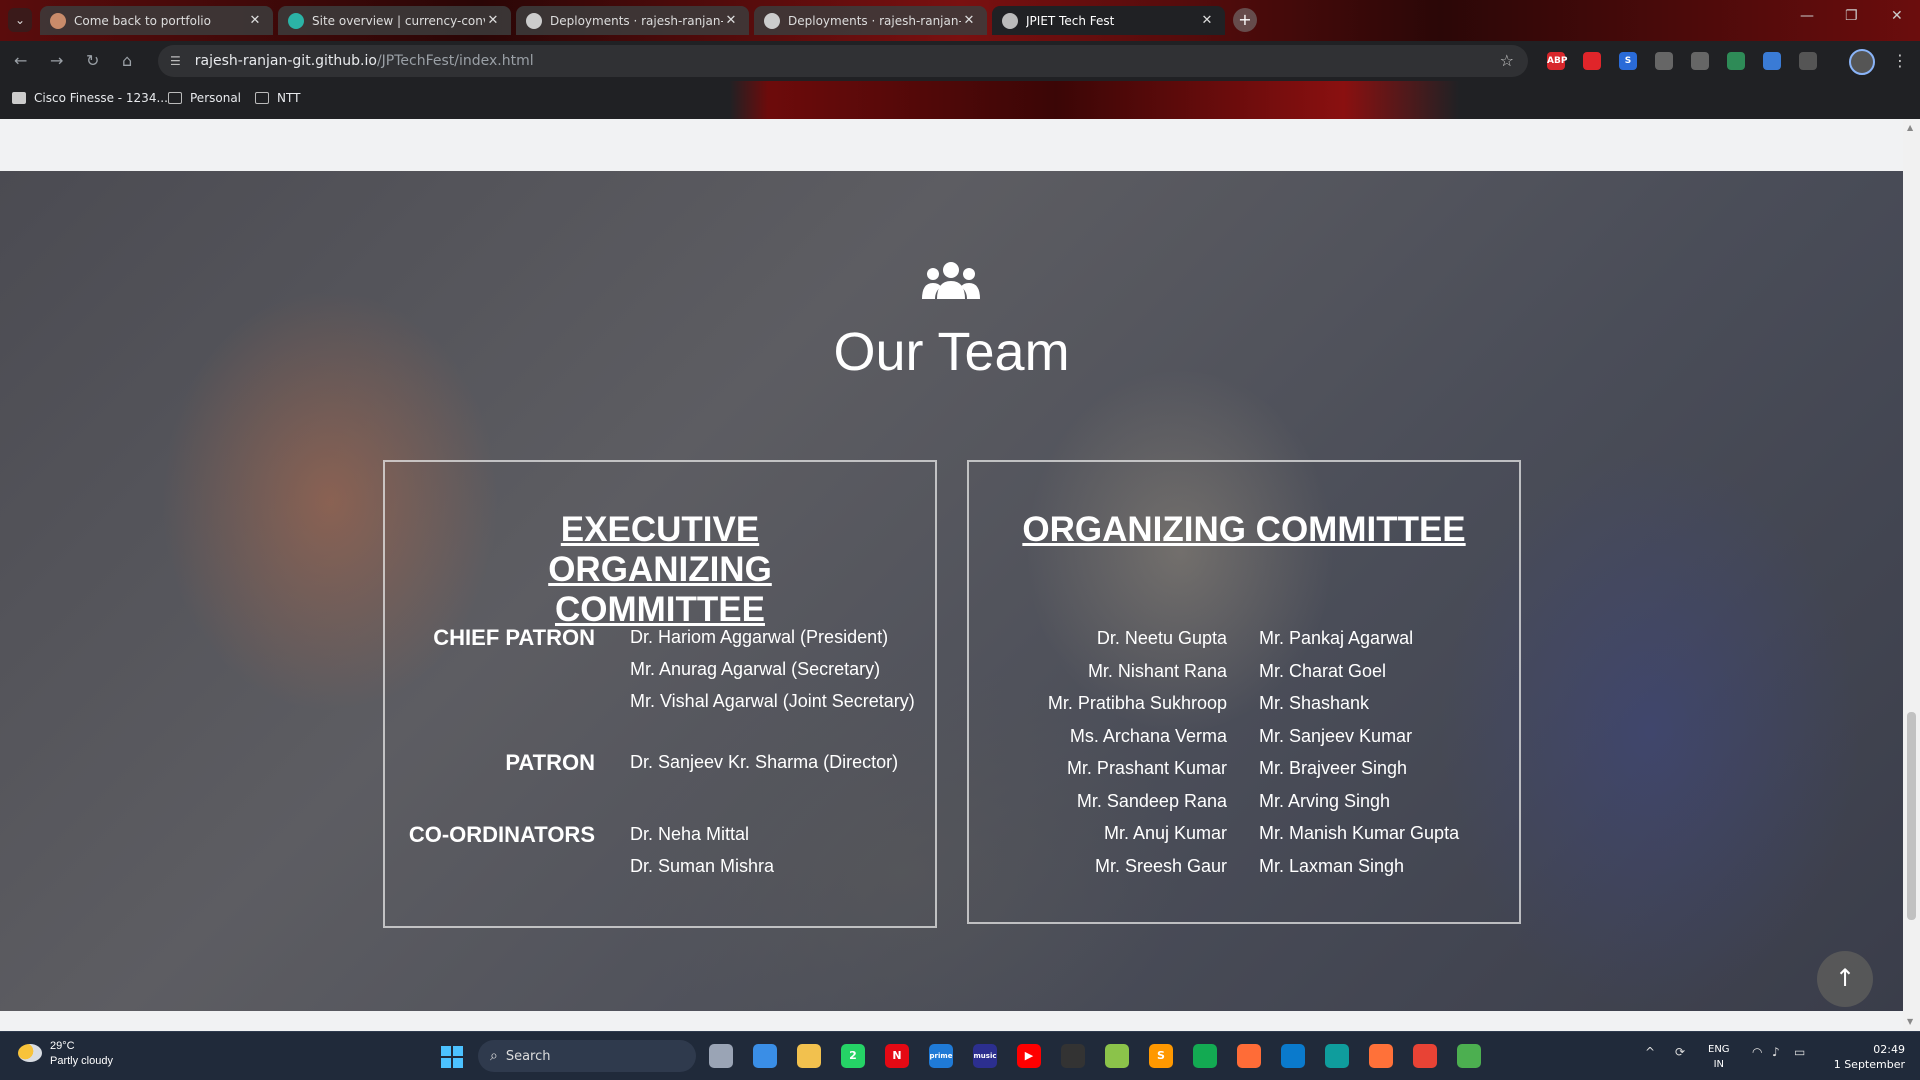 The height and width of the screenshot is (1080, 1920). Describe the element at coordinates (1897, 16) in the screenshot. I see `close-window-icon: ✕` at that location.